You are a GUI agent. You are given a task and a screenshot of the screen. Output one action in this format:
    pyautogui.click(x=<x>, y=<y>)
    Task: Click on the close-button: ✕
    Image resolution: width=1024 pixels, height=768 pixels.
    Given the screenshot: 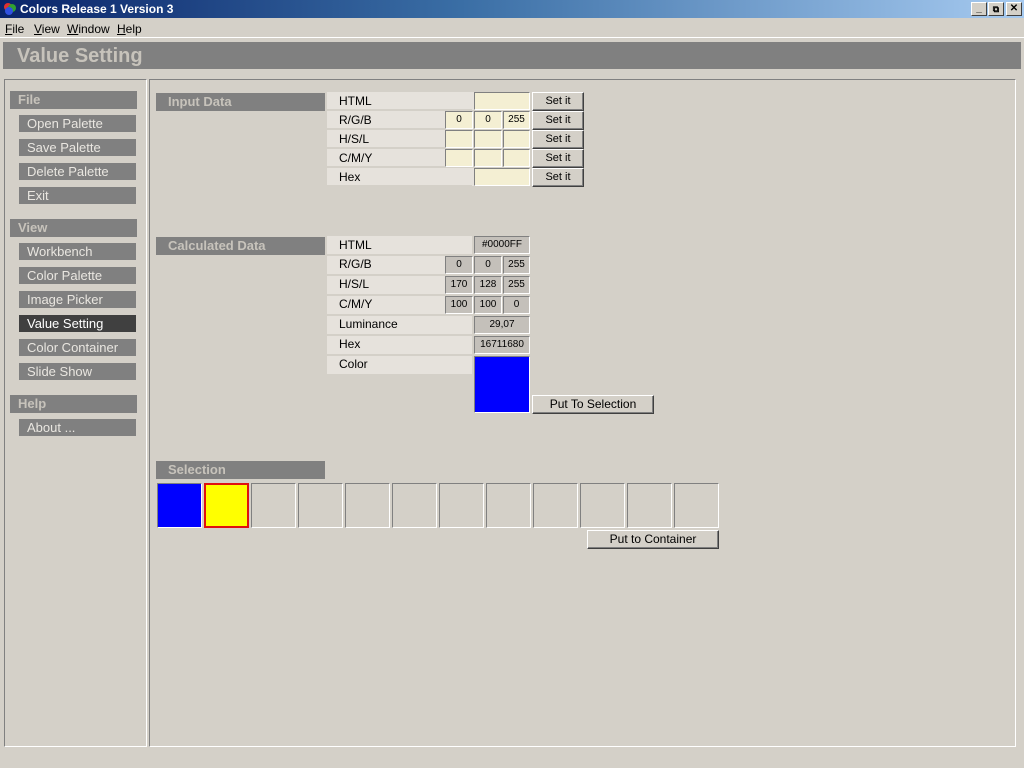 What is the action you would take?
    pyautogui.click(x=1014, y=9)
    